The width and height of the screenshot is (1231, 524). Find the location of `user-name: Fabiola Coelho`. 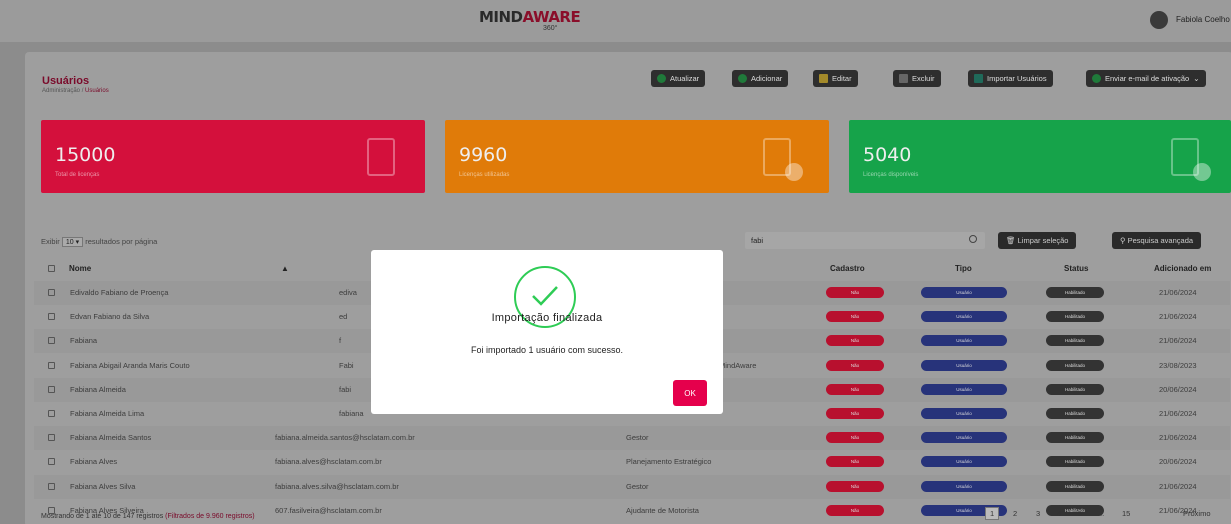

user-name: Fabiola Coelho is located at coordinates (1203, 19).